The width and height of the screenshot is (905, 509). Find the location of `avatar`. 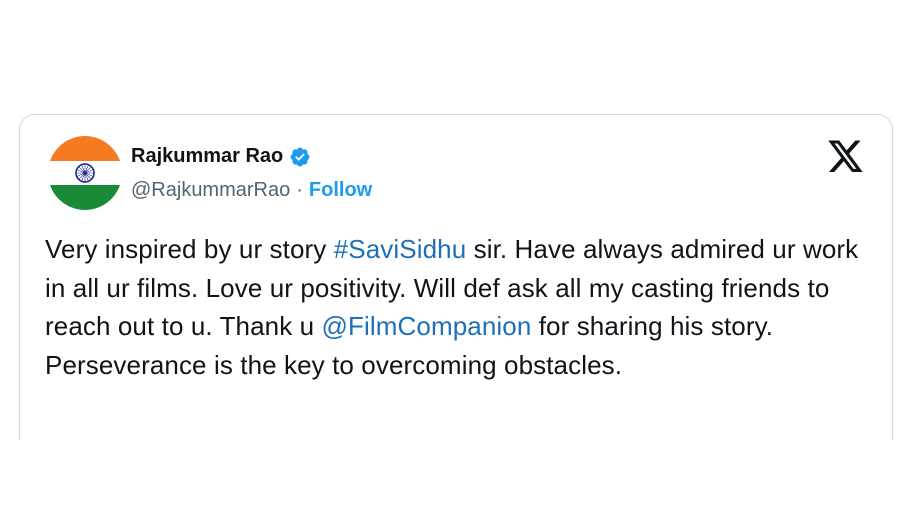

avatar is located at coordinates (85, 173).